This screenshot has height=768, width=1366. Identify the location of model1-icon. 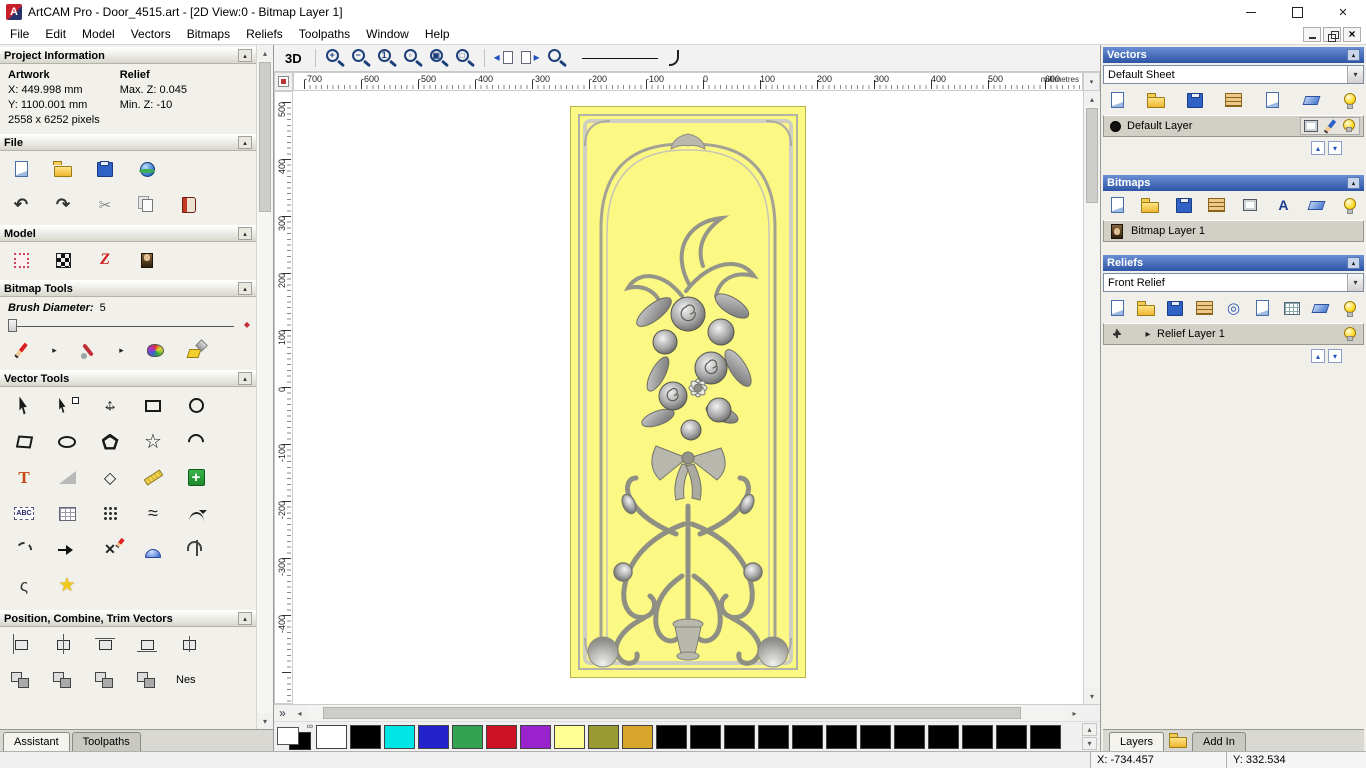
(21, 260).